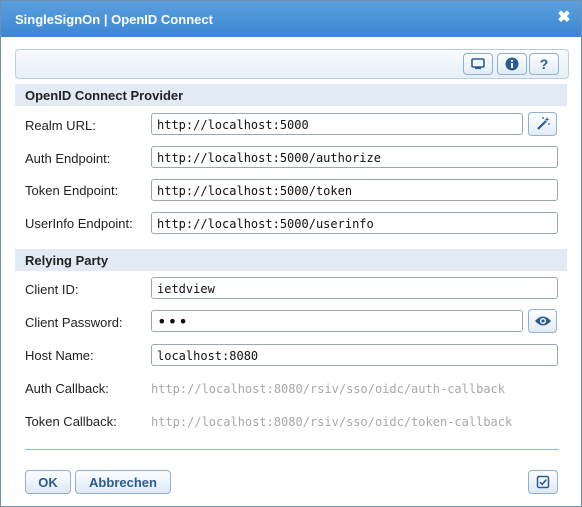 This screenshot has height=507, width=582. I want to click on host-name-label: Host Name:, so click(59, 355).